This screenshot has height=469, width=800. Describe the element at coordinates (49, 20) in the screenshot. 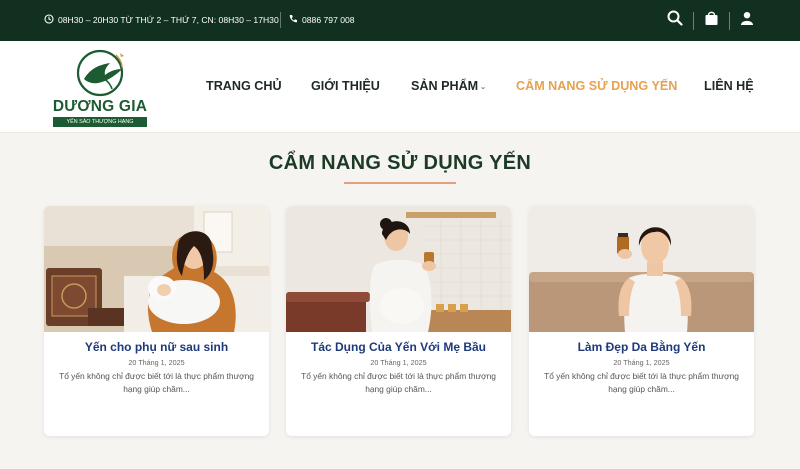

I see `clock-icon` at that location.